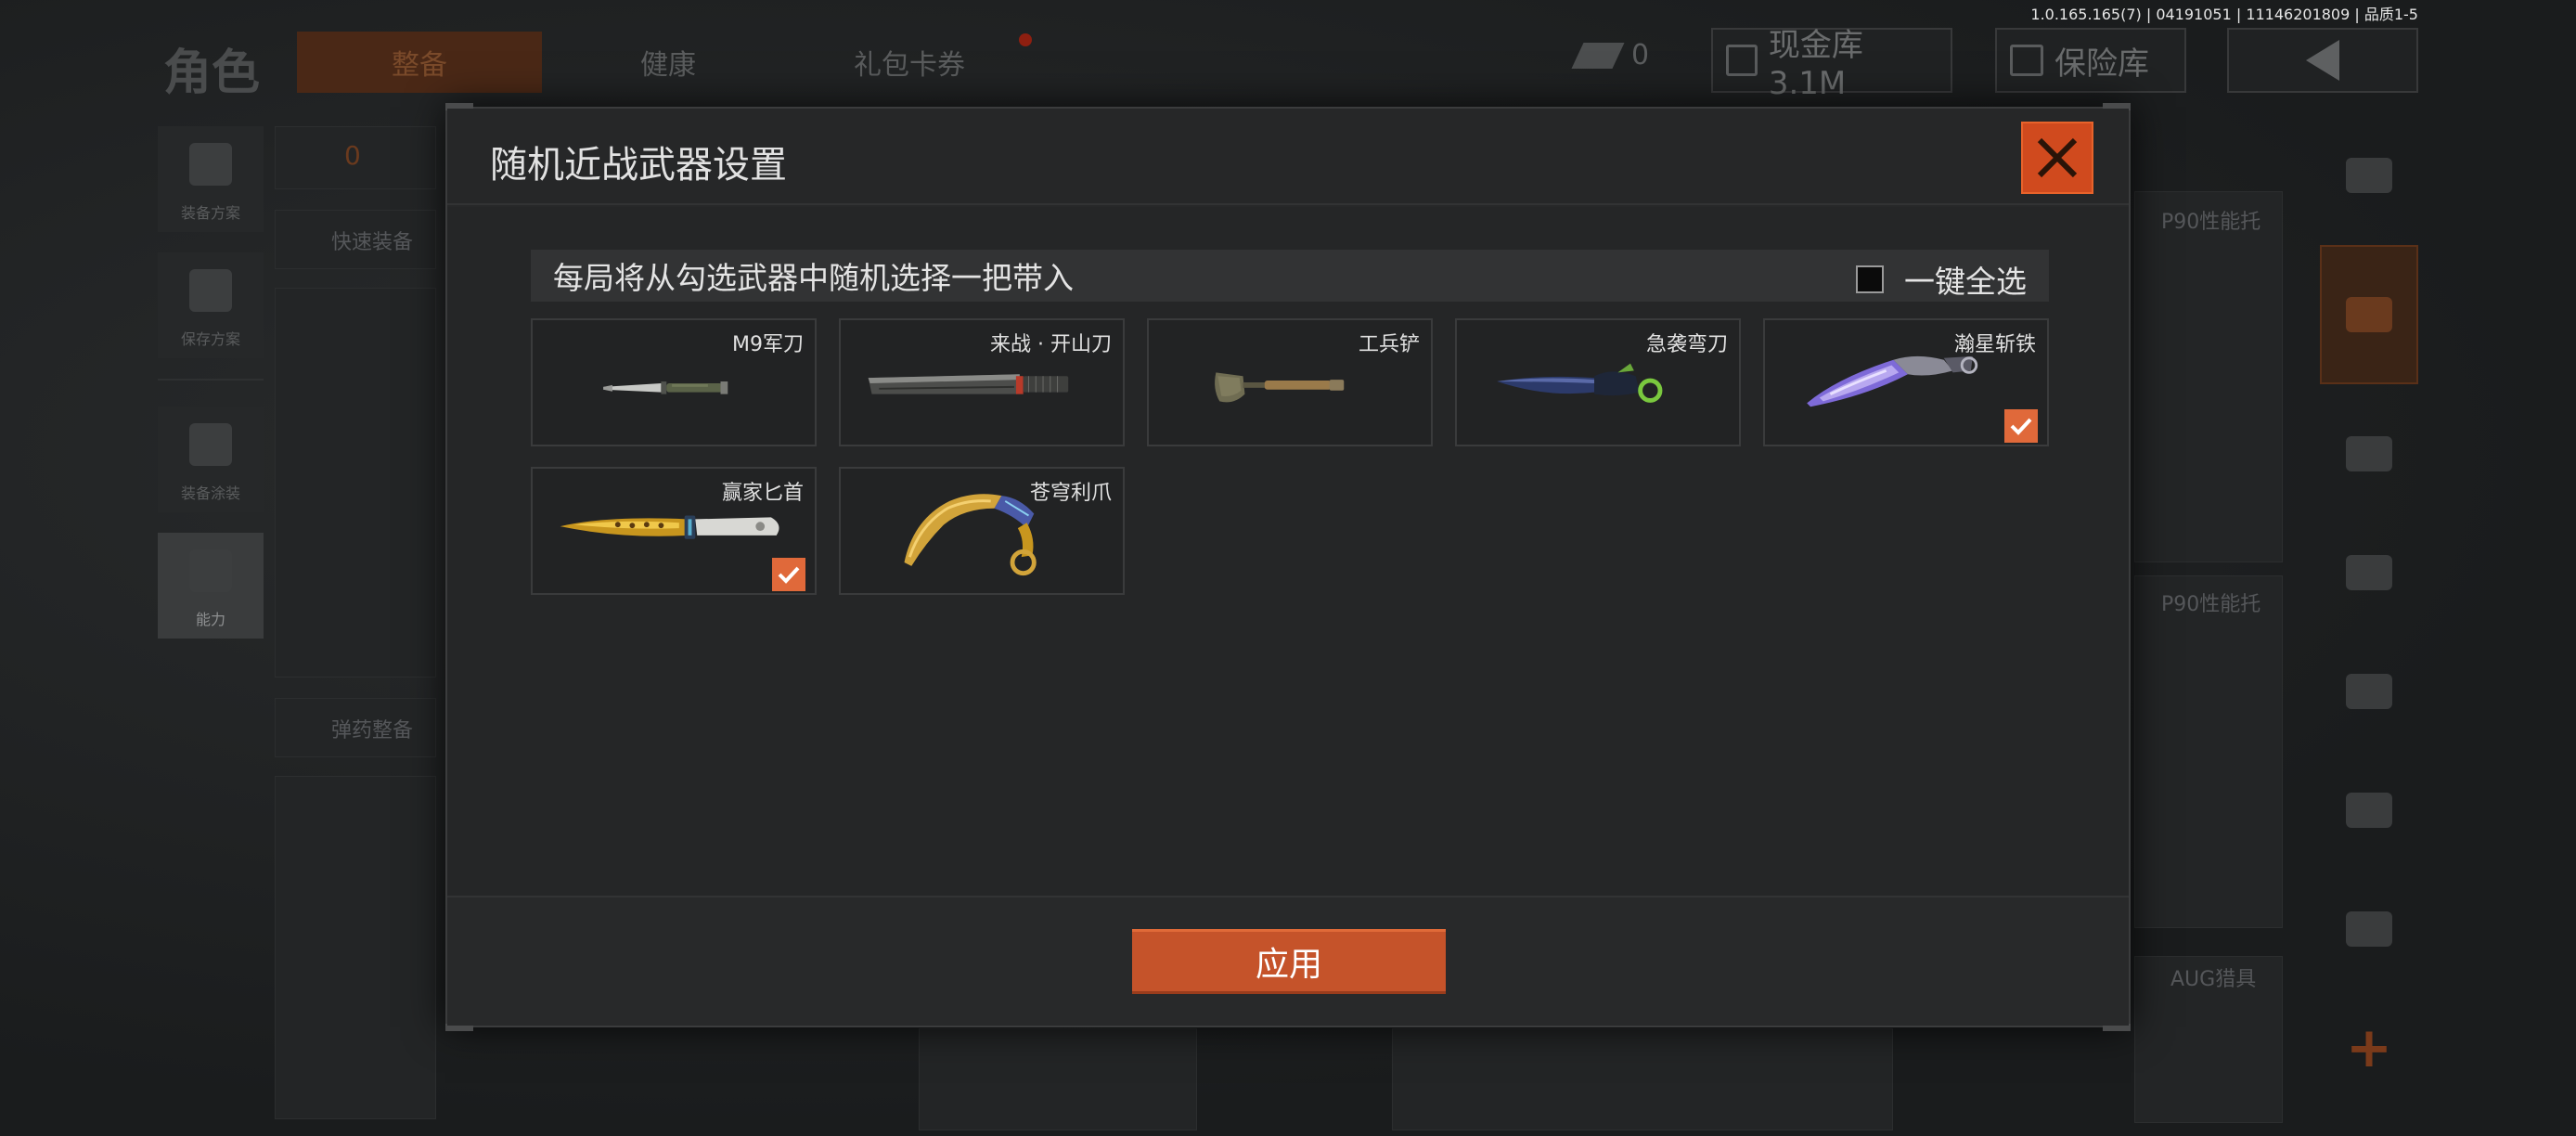 The width and height of the screenshot is (2576, 1136). I want to click on ammo-label: 弹药整备, so click(372, 730).